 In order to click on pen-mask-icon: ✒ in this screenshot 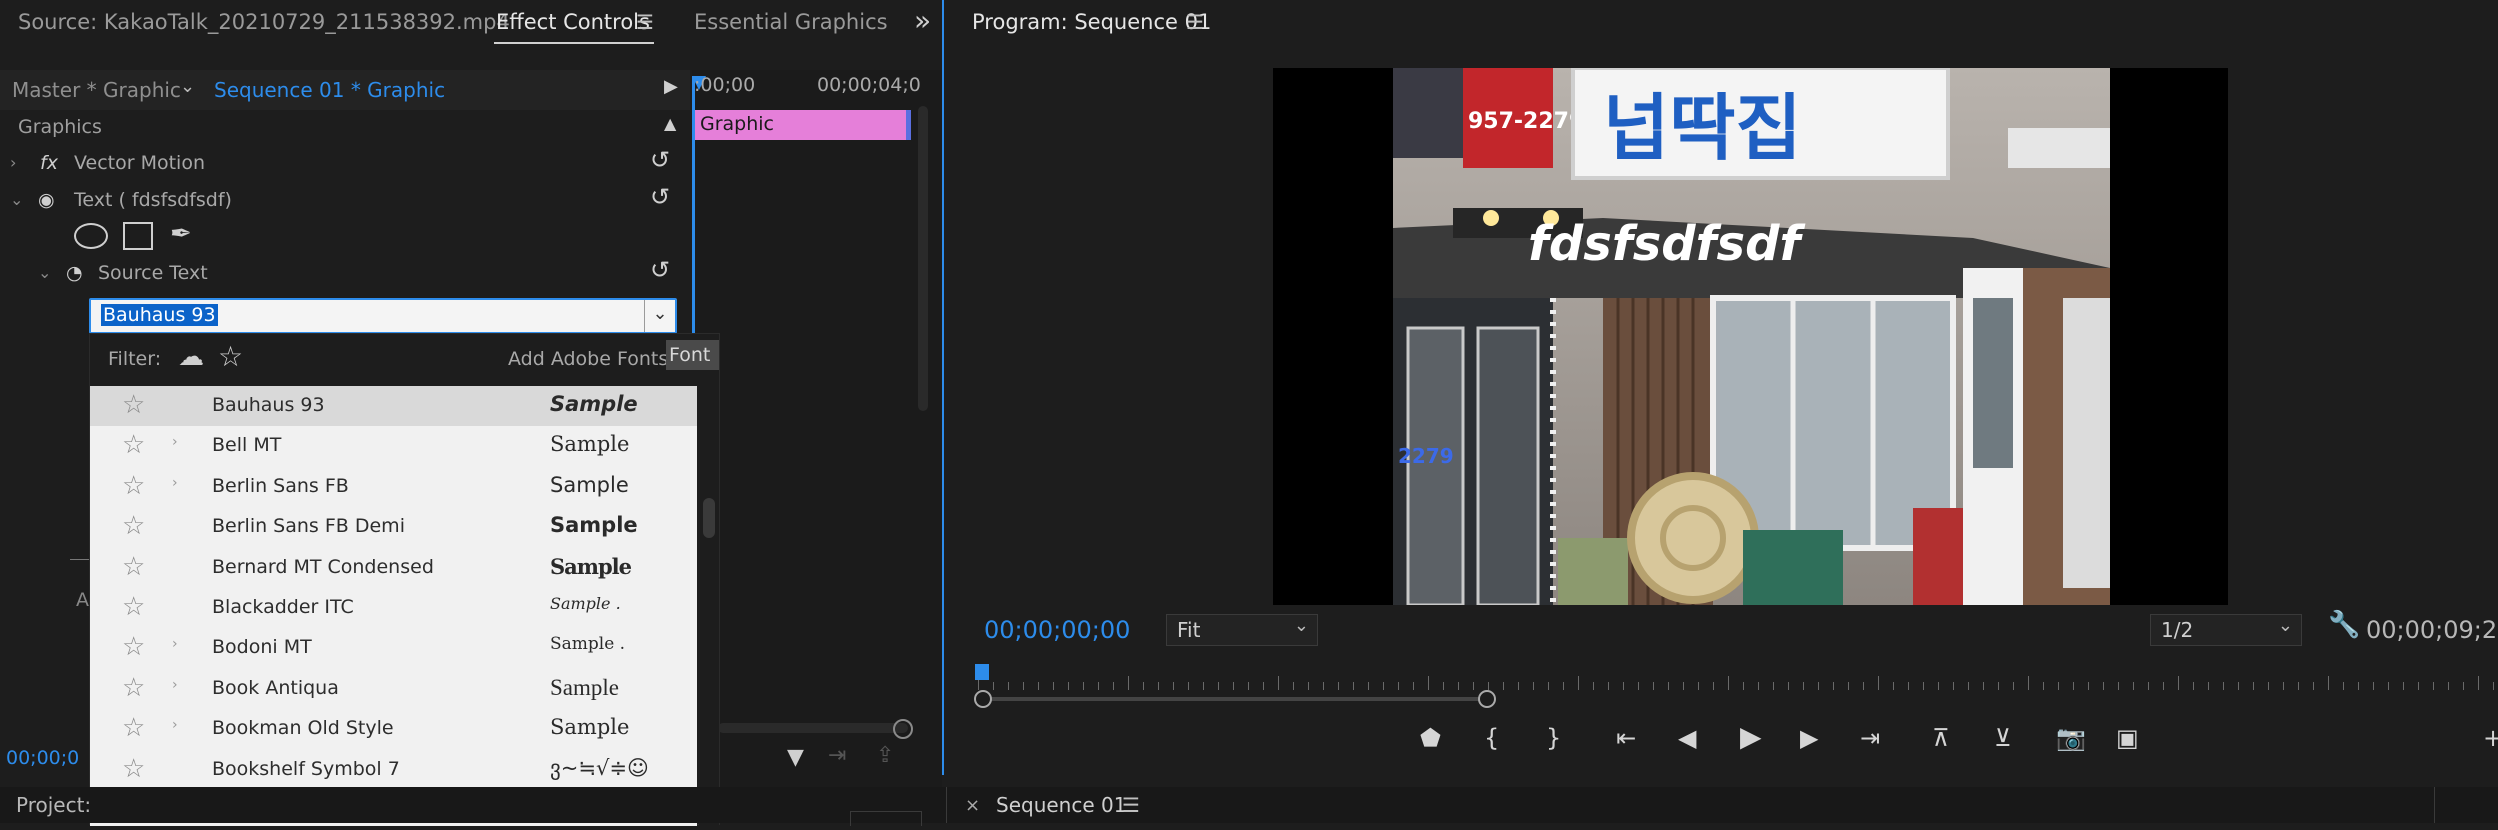, I will do `click(181, 234)`.